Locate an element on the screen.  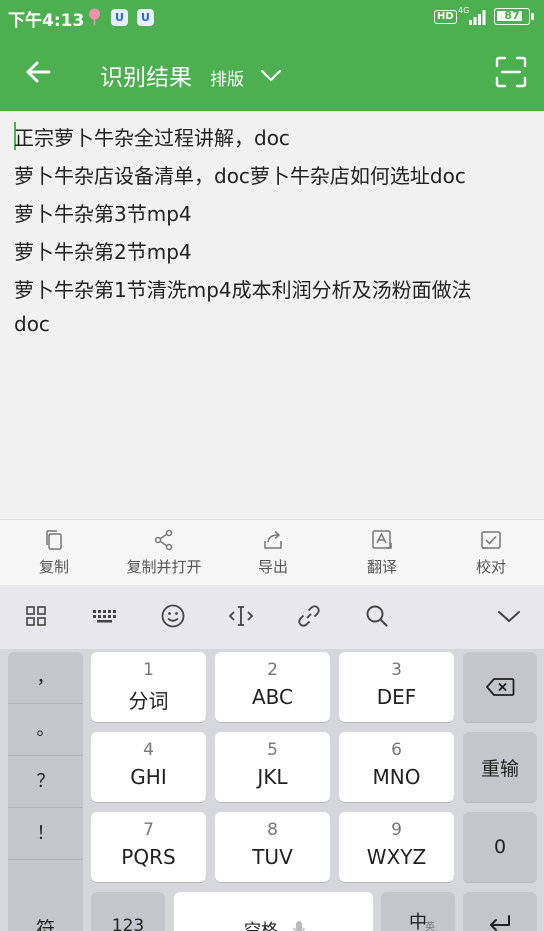
reenter-key: 重输 is located at coordinates (500, 767).